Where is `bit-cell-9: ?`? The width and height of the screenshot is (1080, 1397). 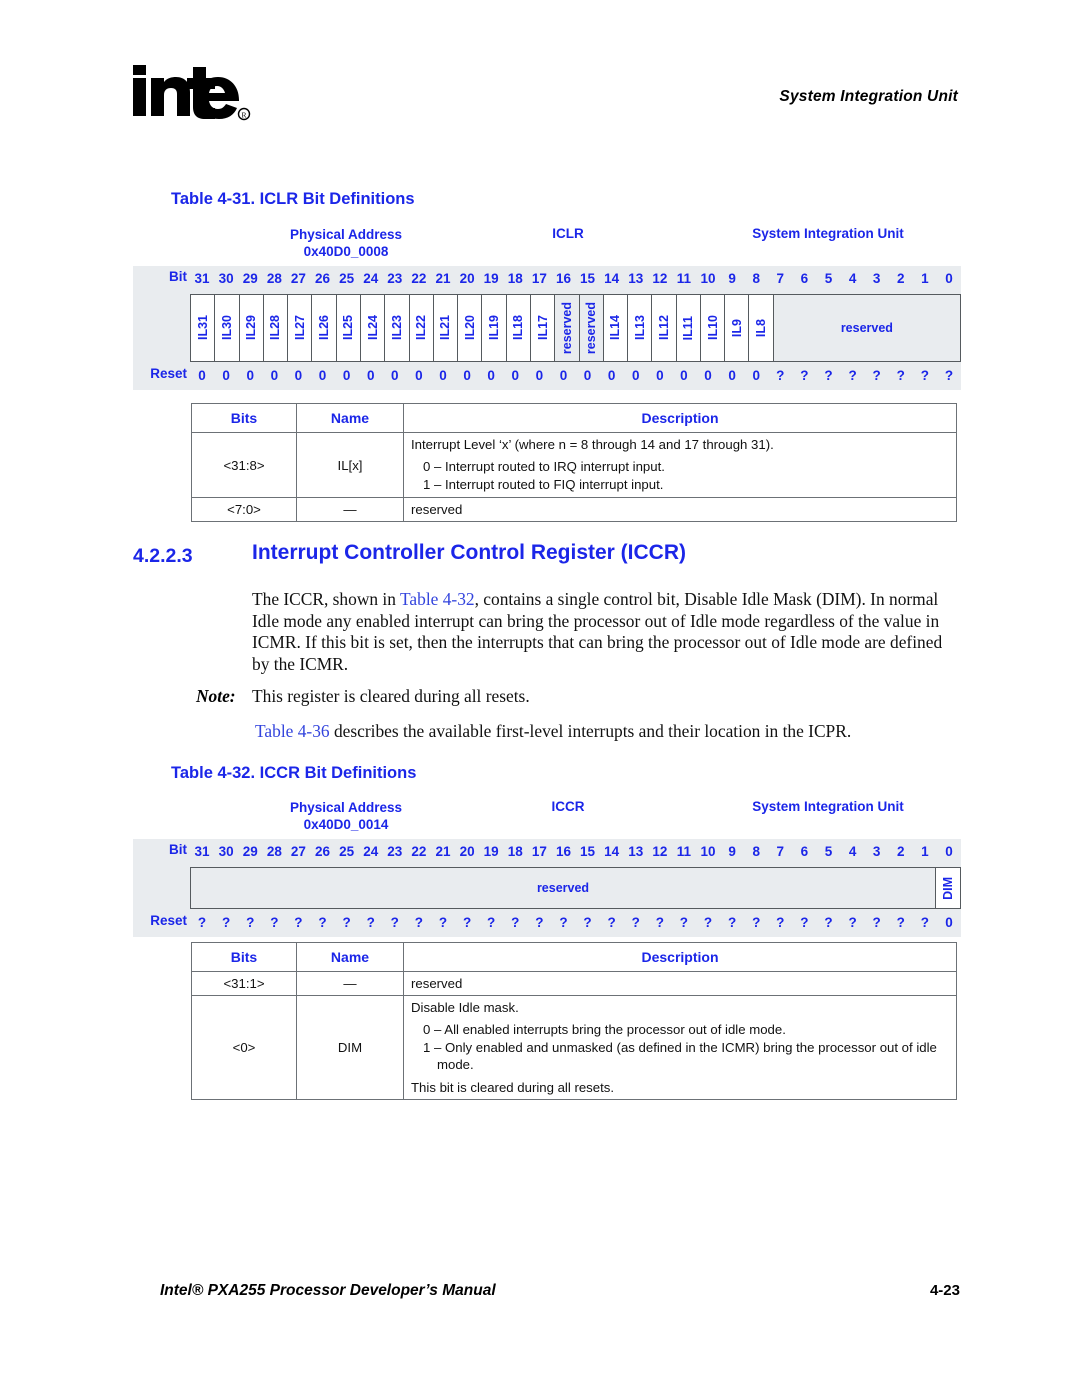
bit-cell-9: ? is located at coordinates (419, 922).